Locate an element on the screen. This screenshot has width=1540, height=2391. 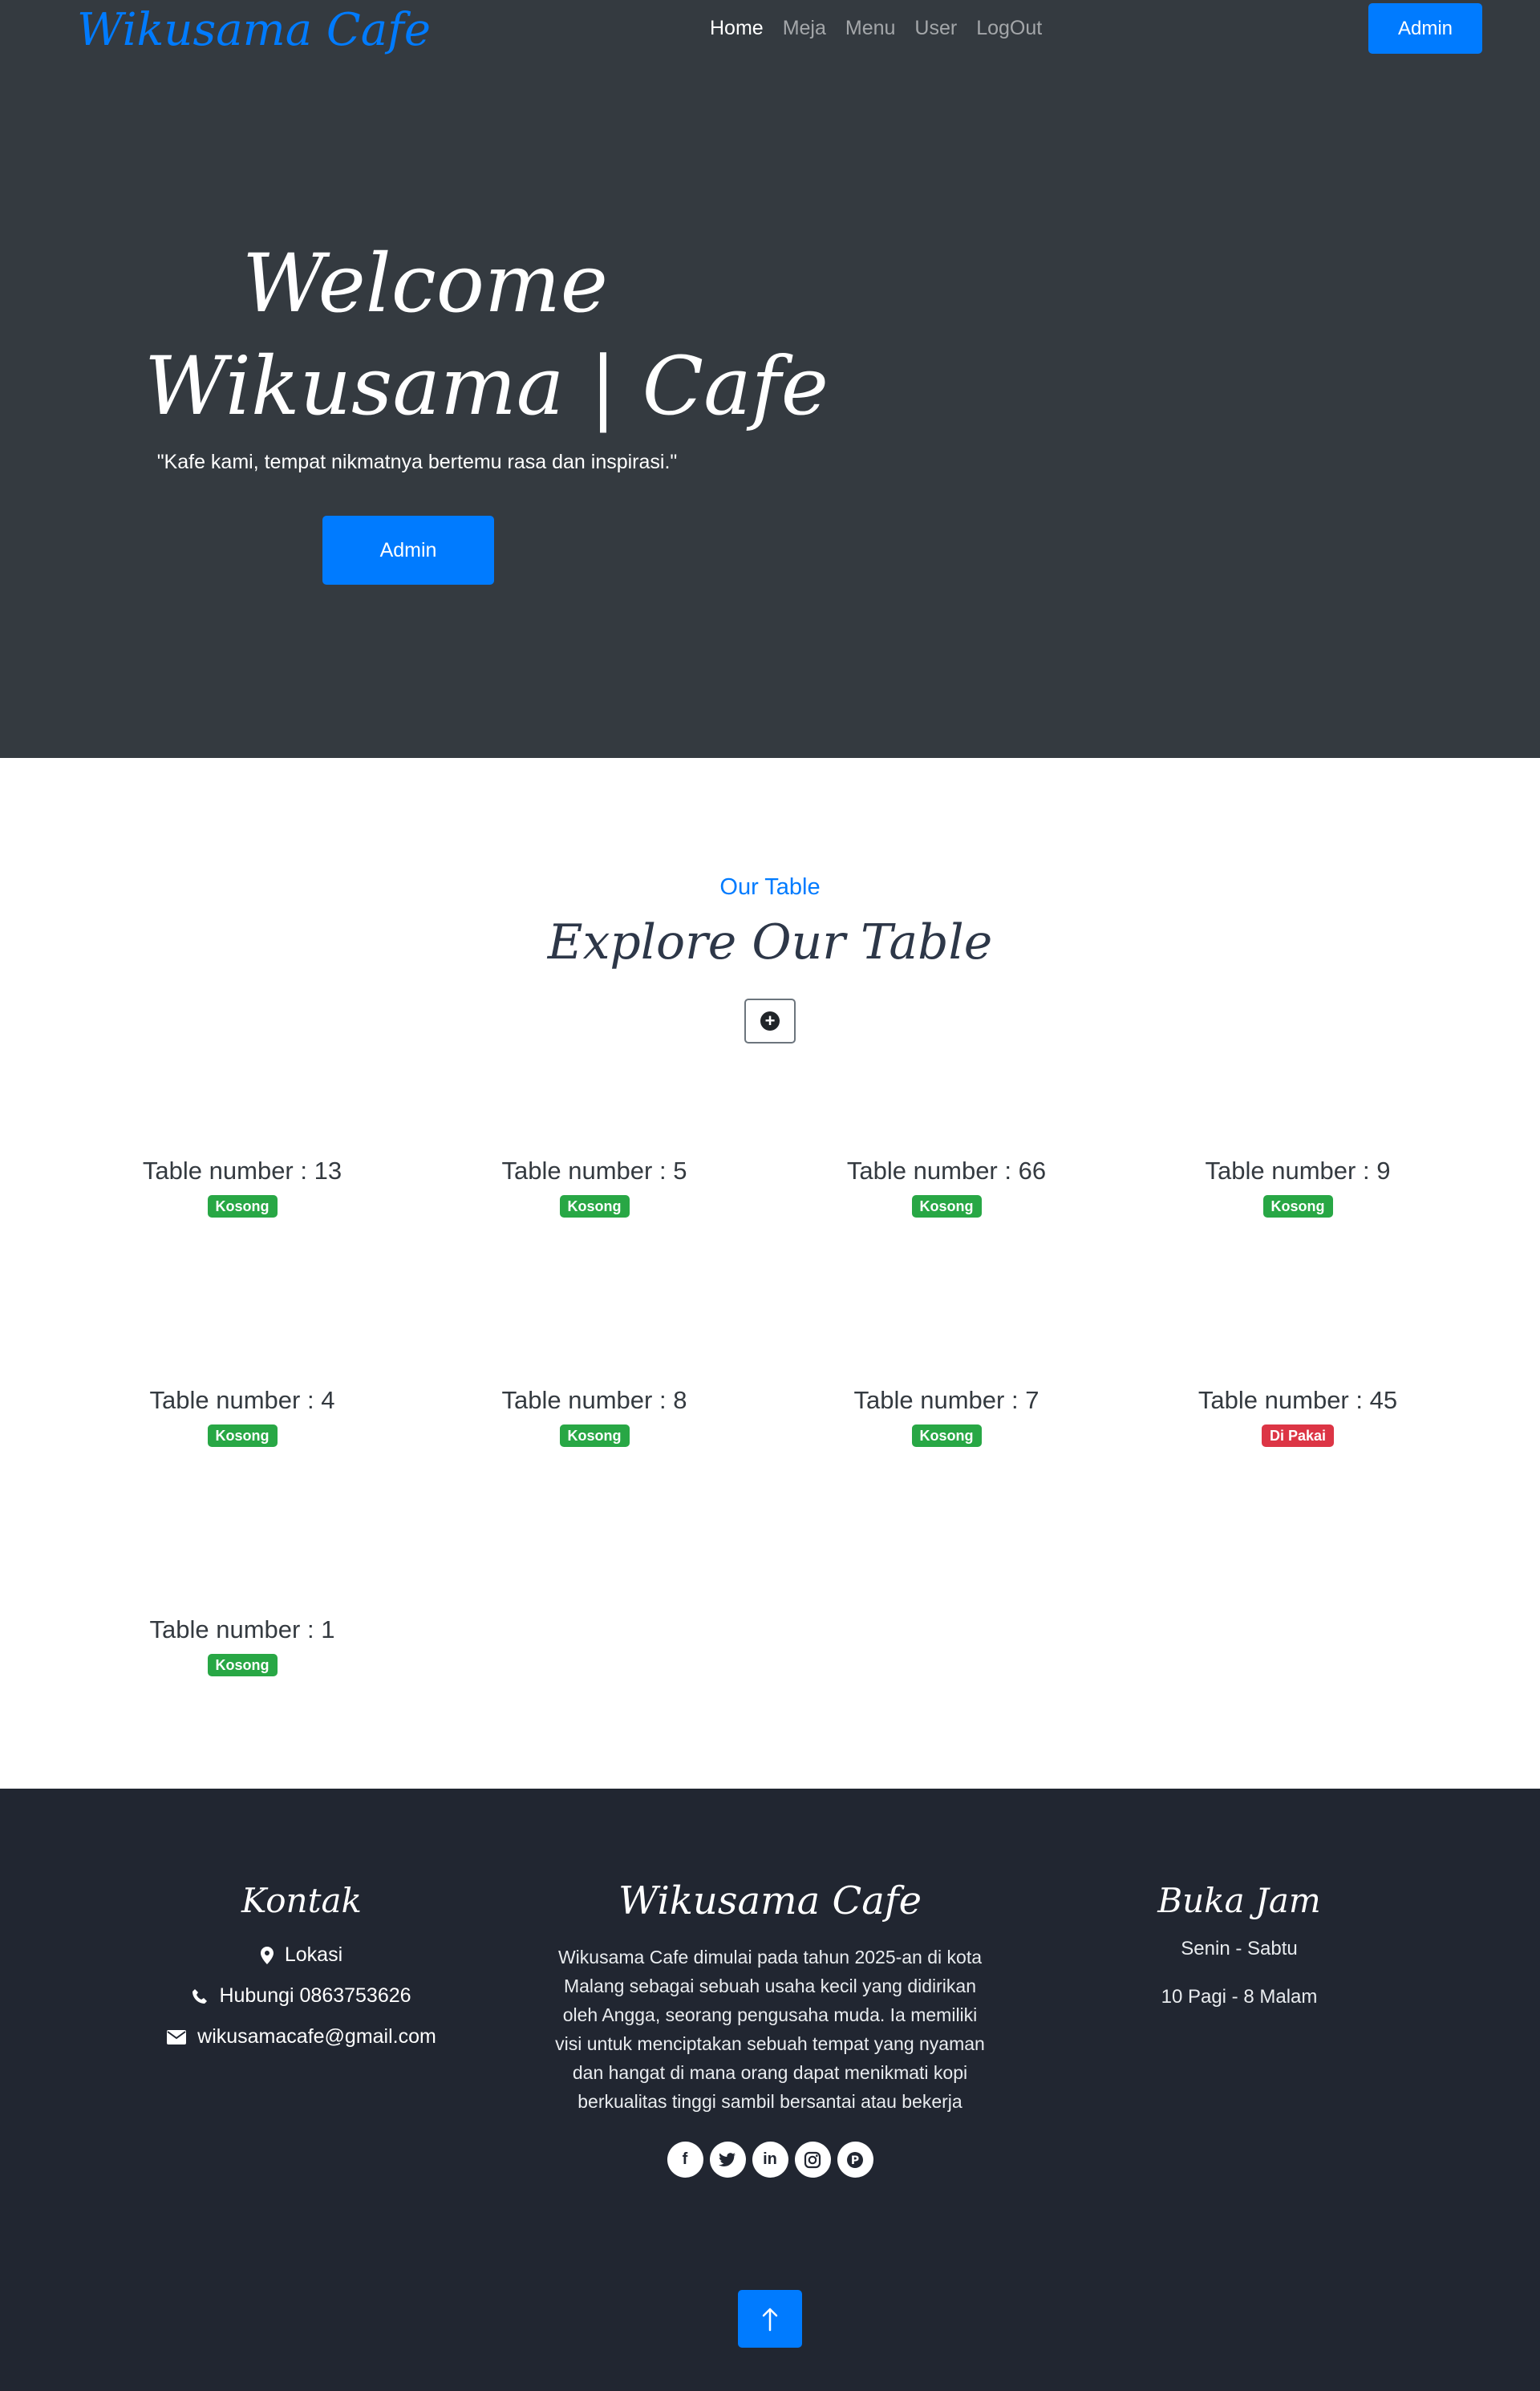
nav-link-meja: Meja is located at coordinates (804, 28).